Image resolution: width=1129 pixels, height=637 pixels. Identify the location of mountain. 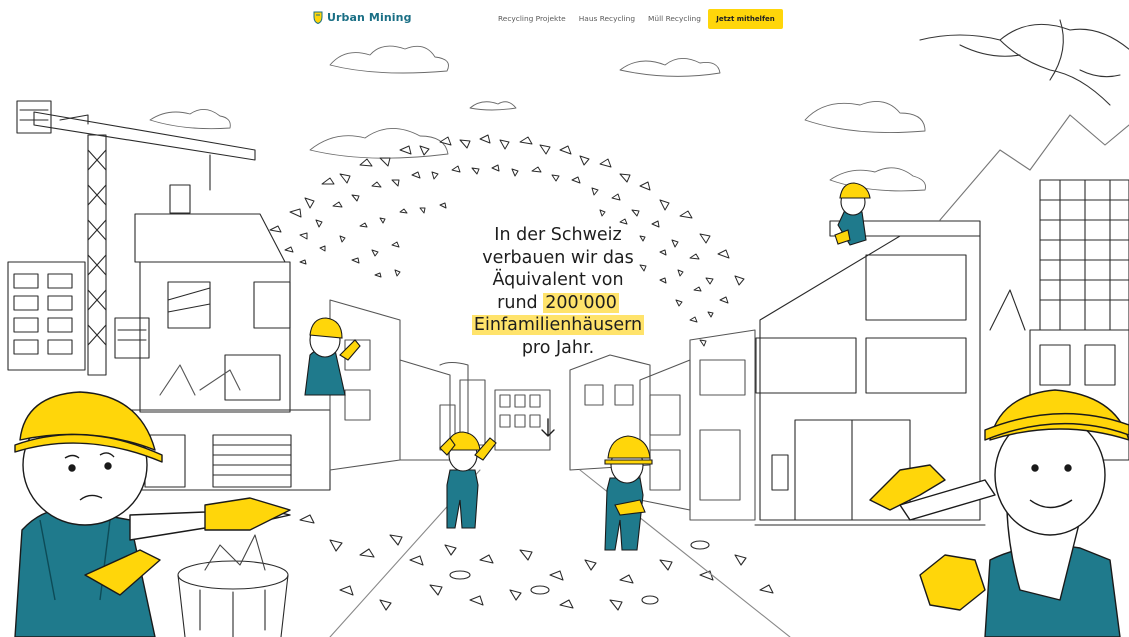
(1034, 167).